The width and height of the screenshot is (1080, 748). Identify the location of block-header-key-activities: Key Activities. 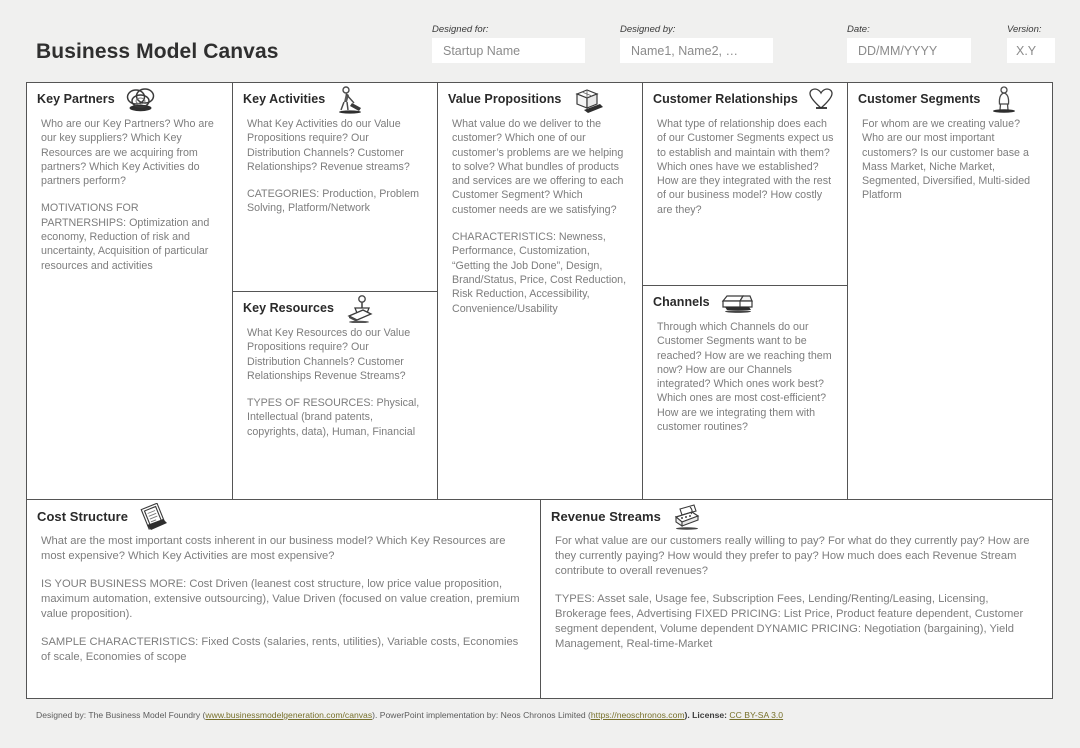
(335, 100).